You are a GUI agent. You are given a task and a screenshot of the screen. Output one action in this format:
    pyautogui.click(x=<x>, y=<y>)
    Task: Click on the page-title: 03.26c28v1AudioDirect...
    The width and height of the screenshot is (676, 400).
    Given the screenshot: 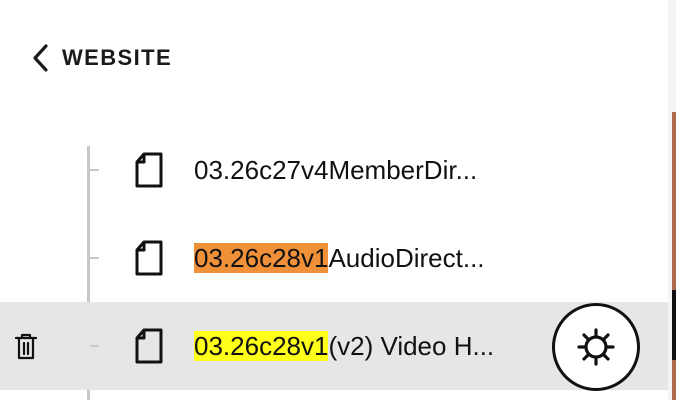 What is the action you would take?
    pyautogui.click(x=339, y=258)
    